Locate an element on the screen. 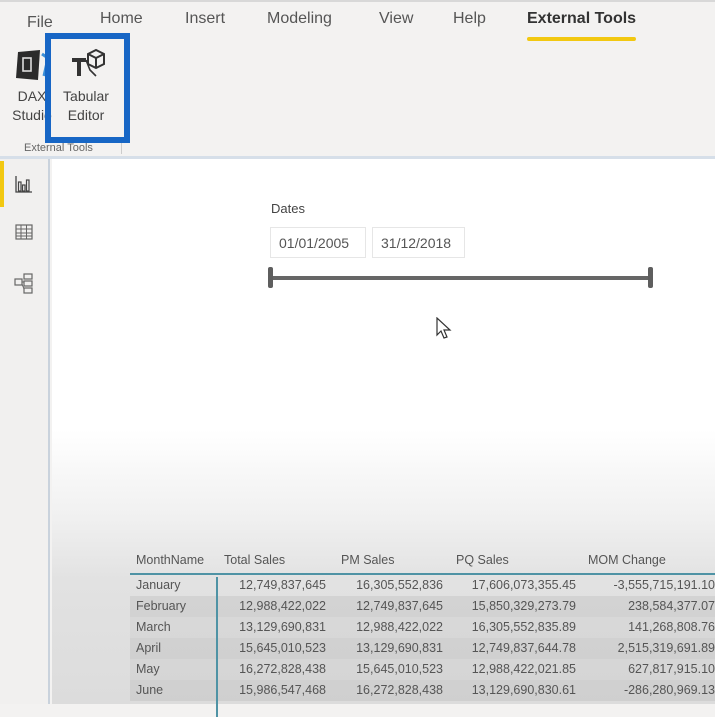 This screenshot has height=717, width=715. value-cell: -3,555,715,191.10 is located at coordinates (664, 585).